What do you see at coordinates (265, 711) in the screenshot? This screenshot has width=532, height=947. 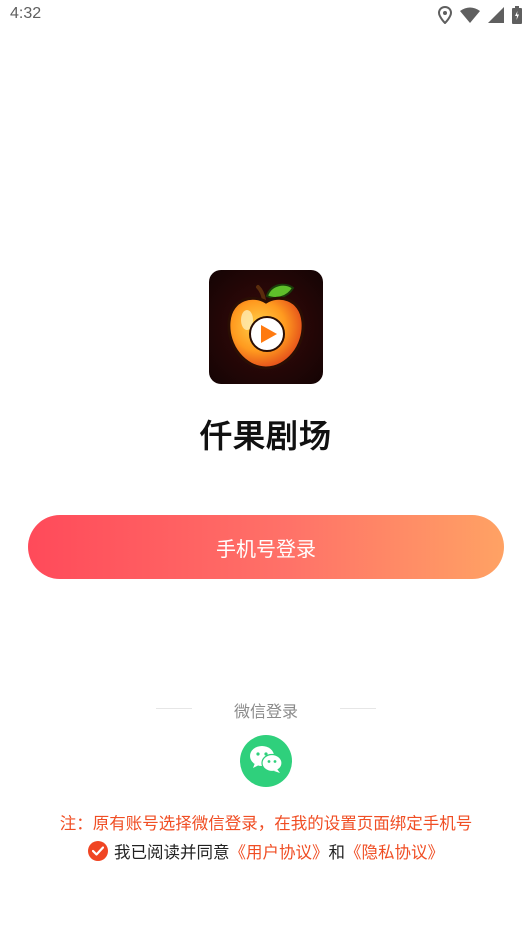 I see `wechat-login-label: 微信登录` at bounding box center [265, 711].